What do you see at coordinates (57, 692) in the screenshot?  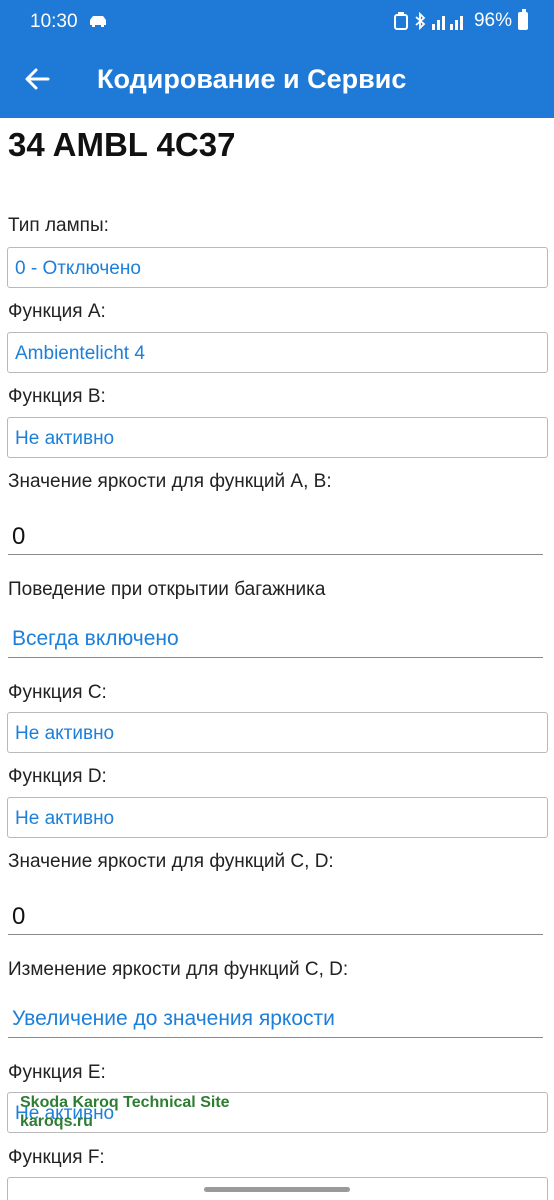 I see `function-c-label: Функция C:` at bounding box center [57, 692].